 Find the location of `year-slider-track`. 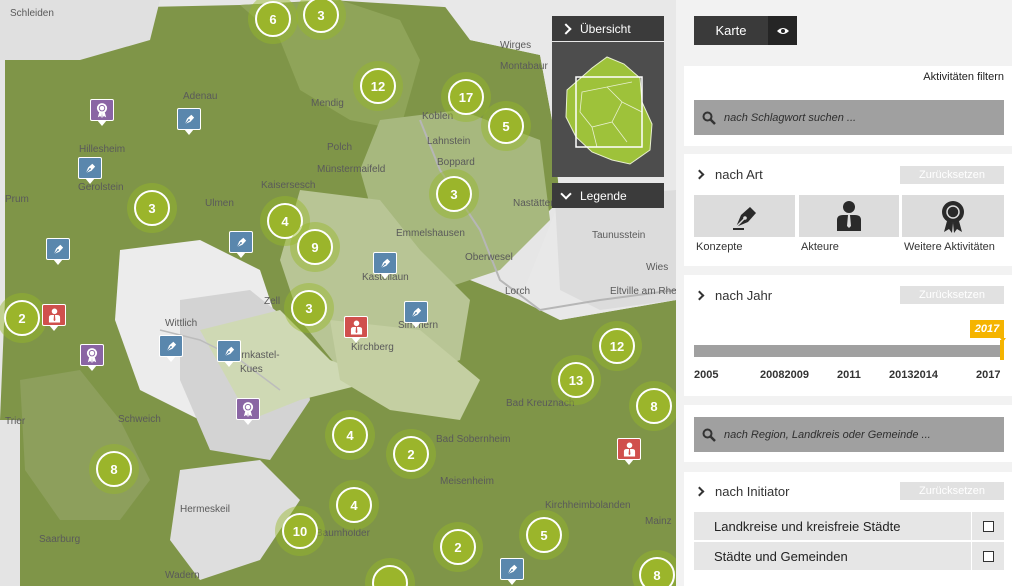

year-slider-track is located at coordinates (849, 351).